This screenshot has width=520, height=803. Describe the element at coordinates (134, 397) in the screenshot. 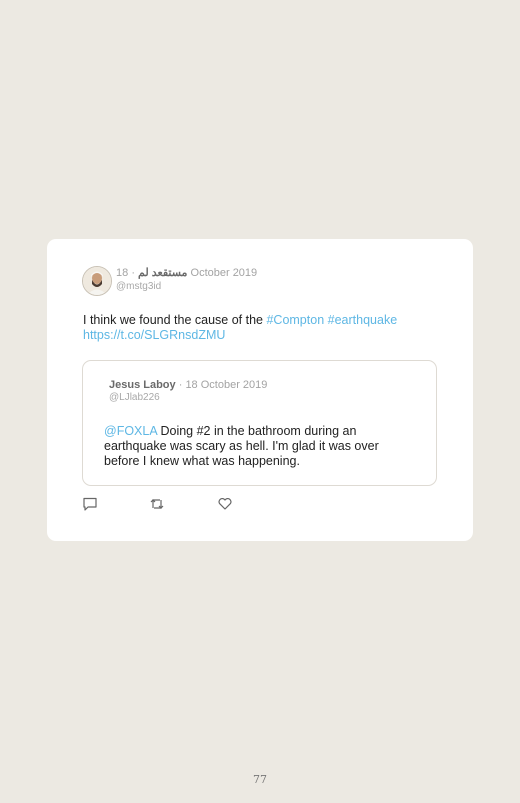

I see `quoted-author-handle: @LJlab226` at that location.